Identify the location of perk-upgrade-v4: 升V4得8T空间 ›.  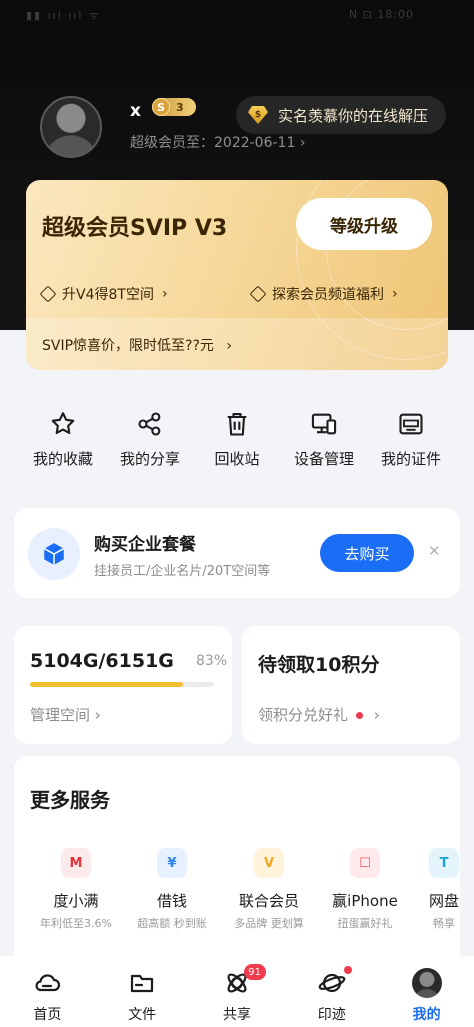
(103, 294).